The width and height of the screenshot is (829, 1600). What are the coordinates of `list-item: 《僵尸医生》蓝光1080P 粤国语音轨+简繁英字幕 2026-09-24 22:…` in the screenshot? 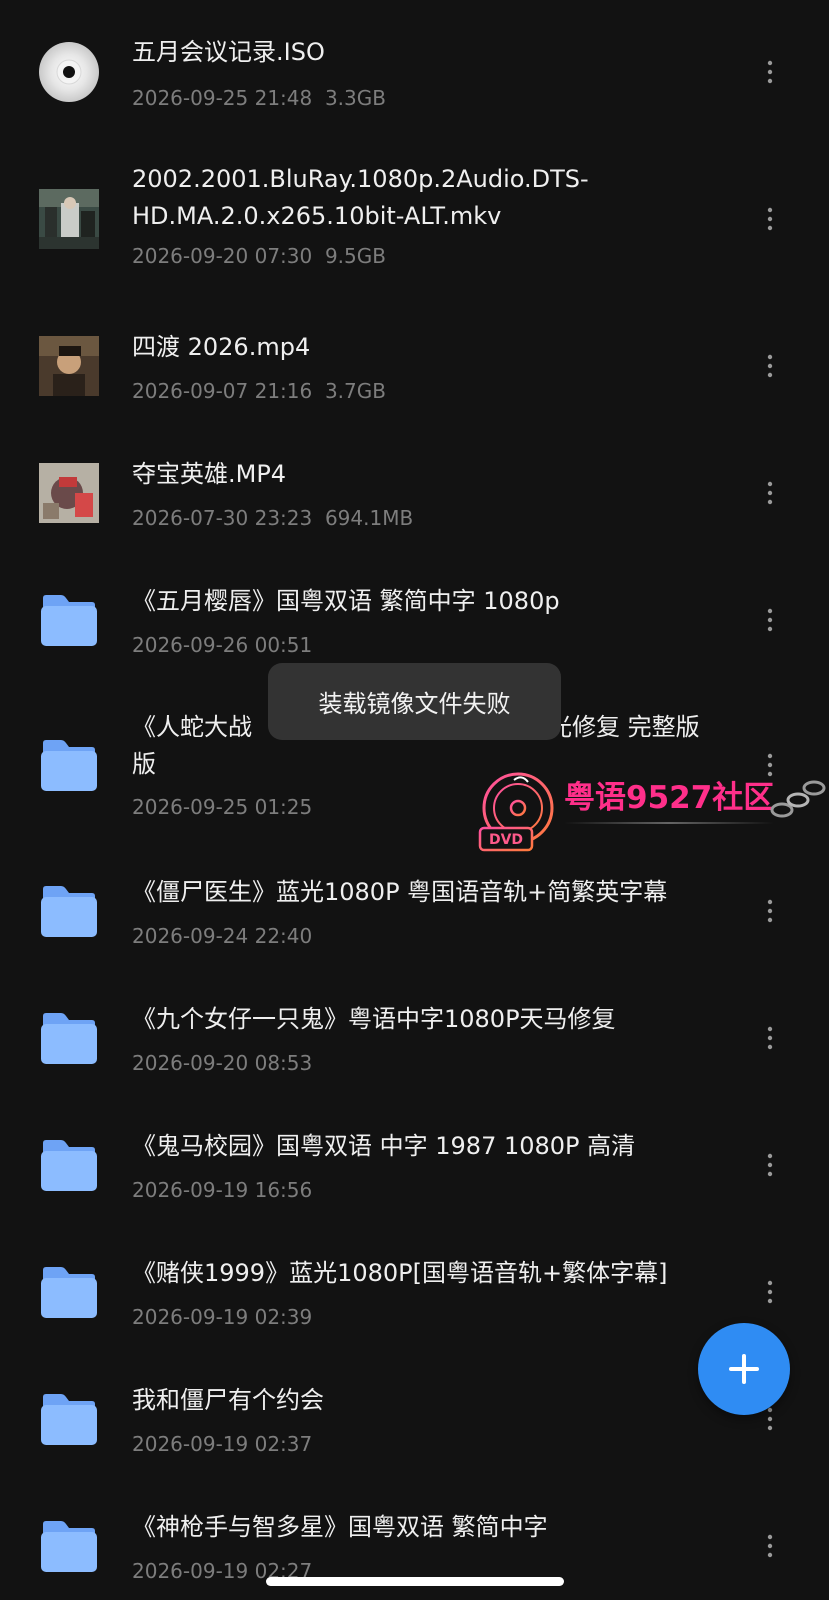 It's located at (414, 908).